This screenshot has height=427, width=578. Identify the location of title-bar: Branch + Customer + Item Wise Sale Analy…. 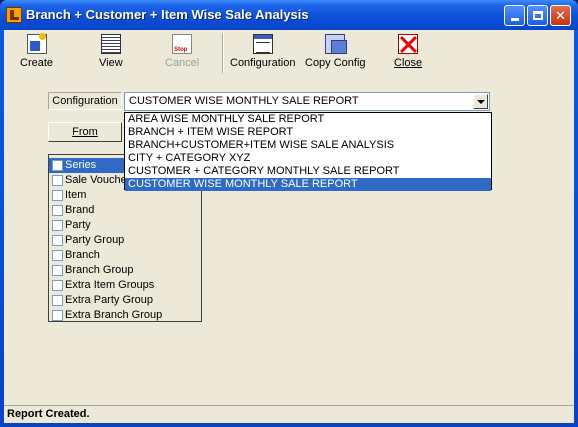
(289, 15).